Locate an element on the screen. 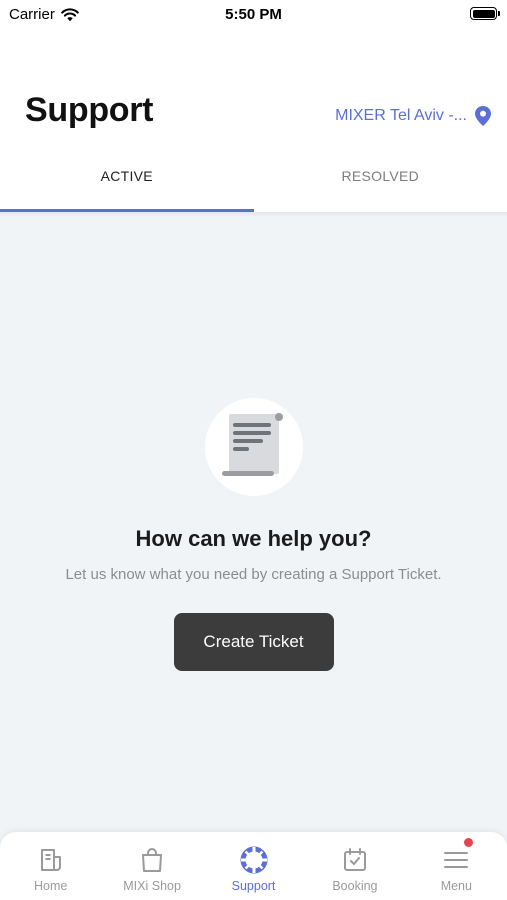 The image size is (507, 900). tab-bar-label: Menu is located at coordinates (456, 886).